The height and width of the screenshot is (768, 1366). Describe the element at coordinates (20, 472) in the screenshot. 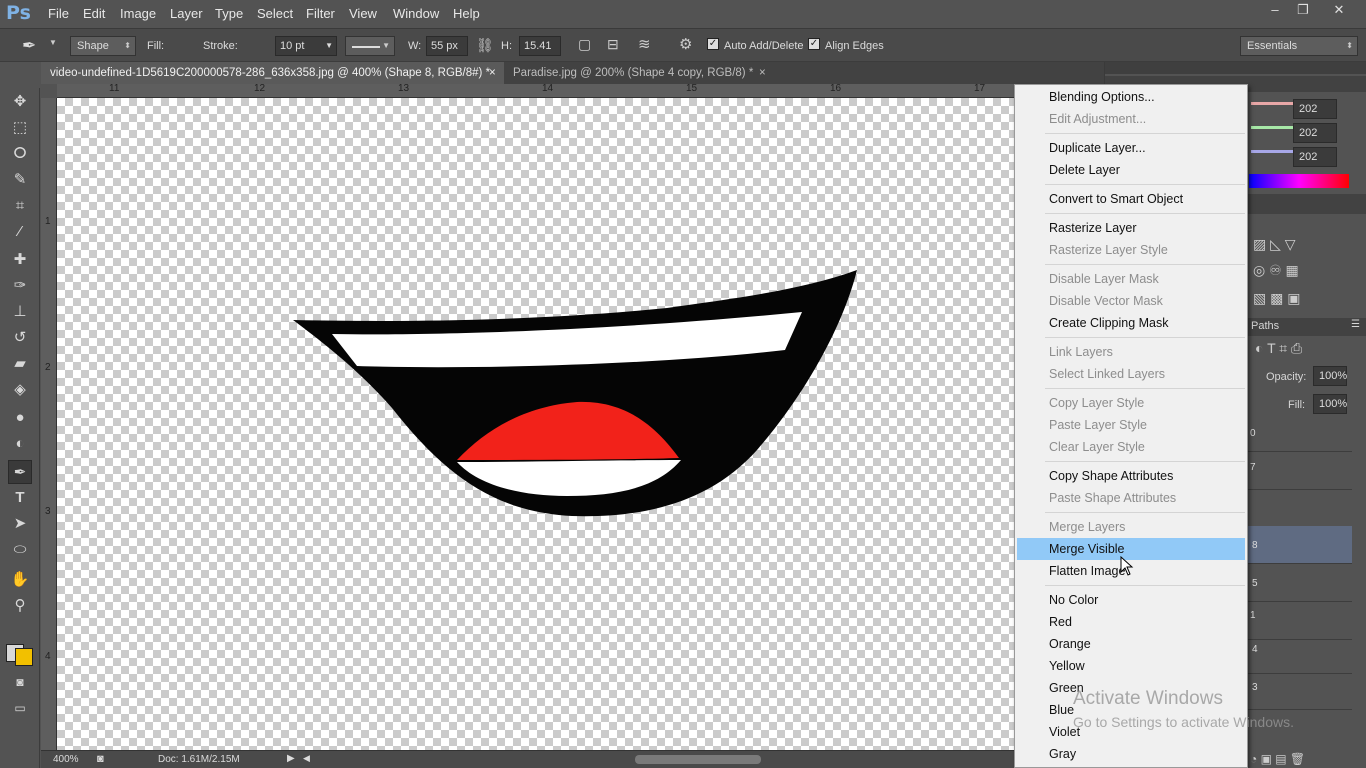

I see `pen-tool-icon: ✒` at that location.